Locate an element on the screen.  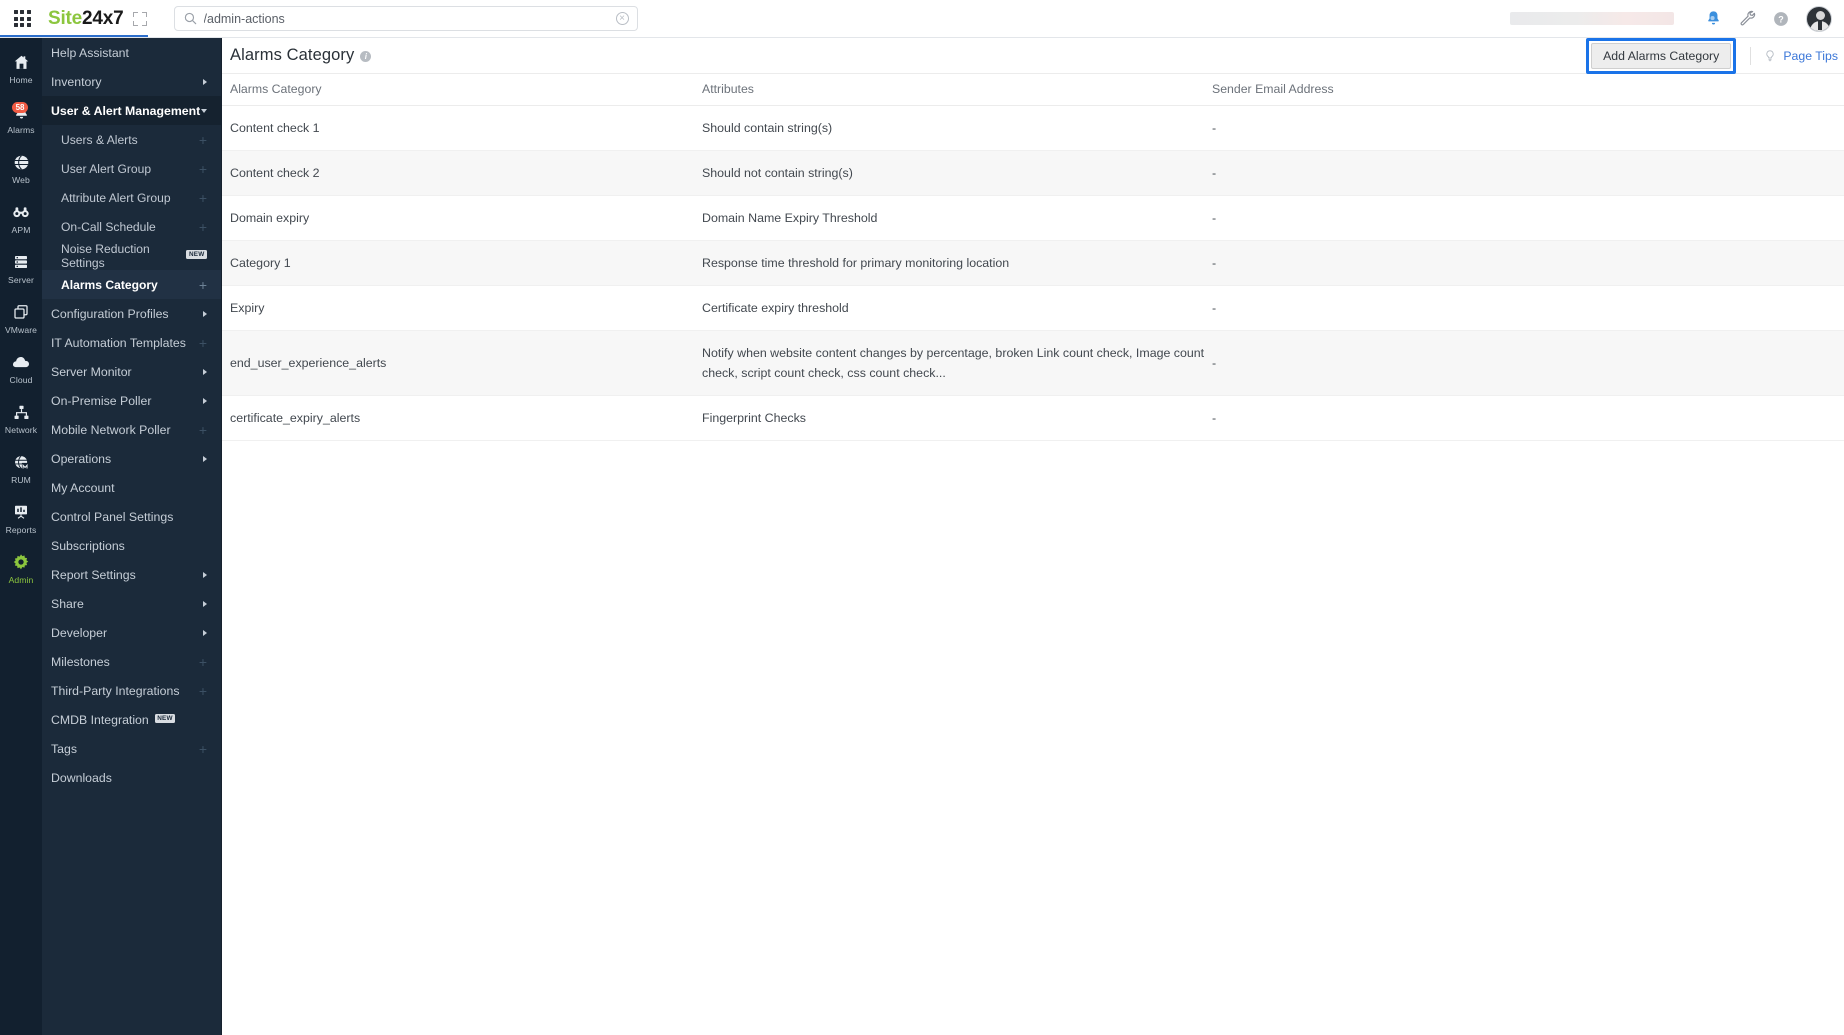
rail-item-cloud: Cloud is located at coordinates (21, 367).